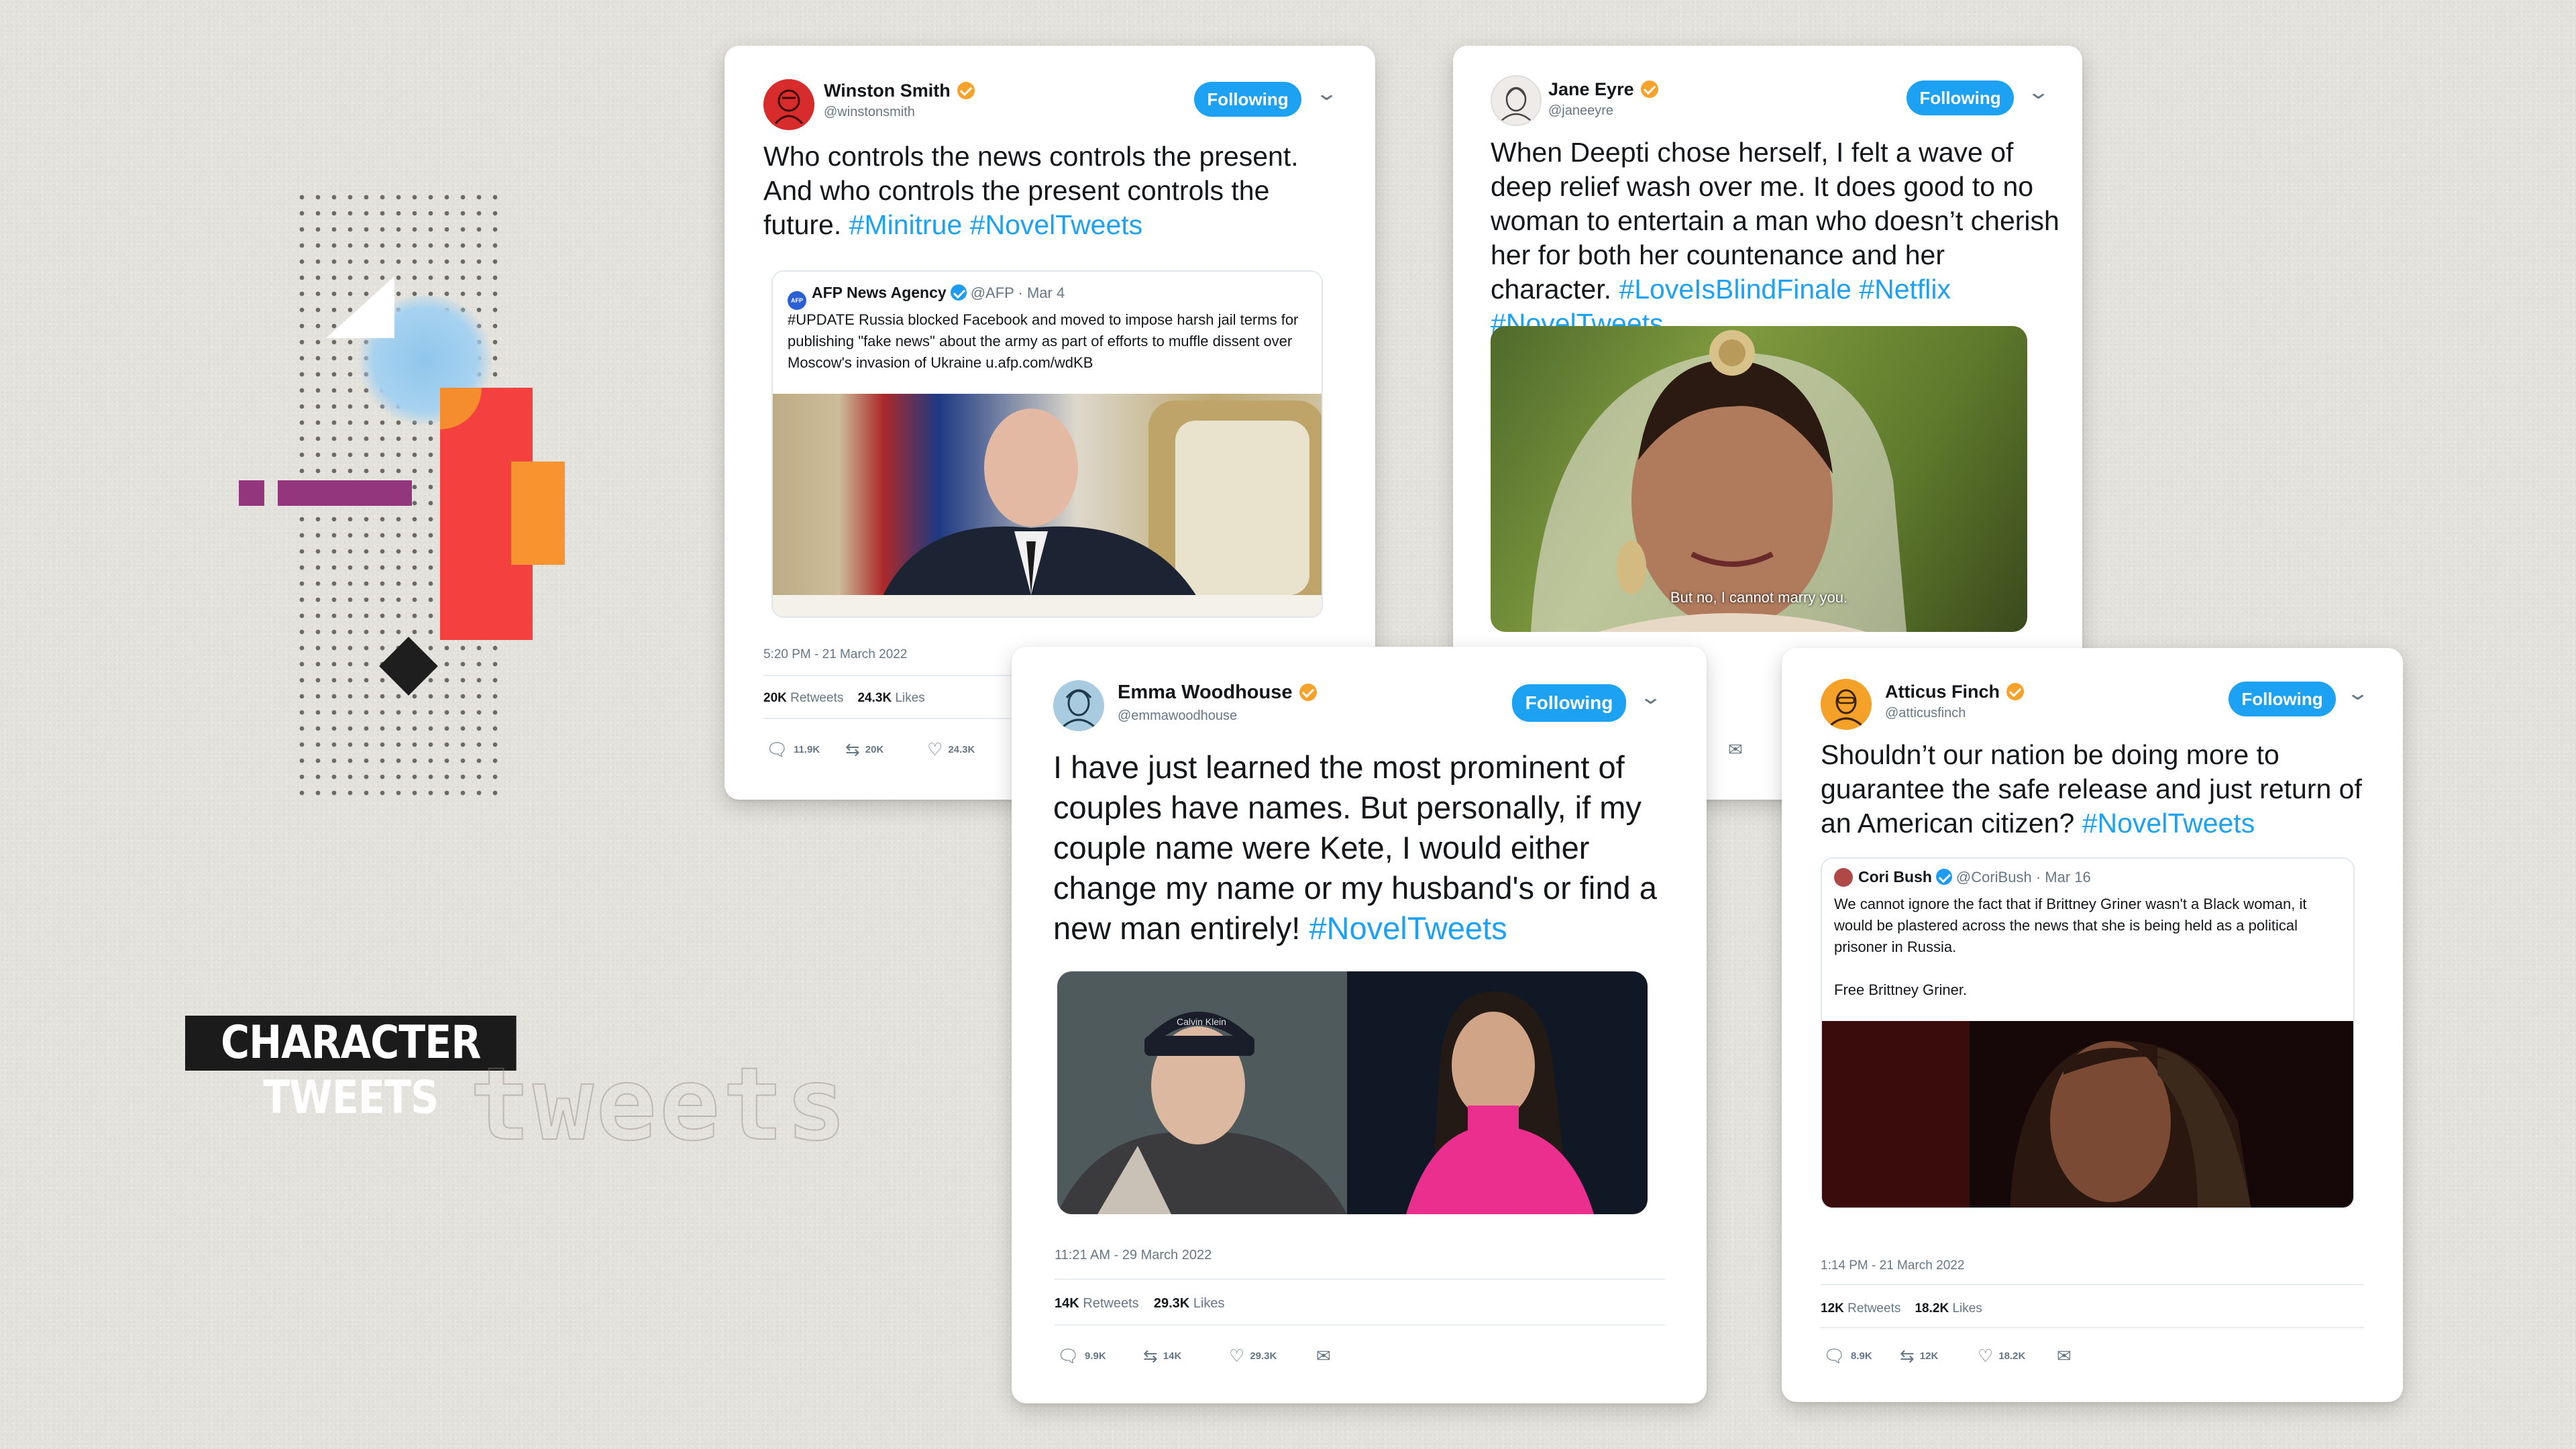 Image resolution: width=2576 pixels, height=1449 pixels. I want to click on tweet-timestamp: 1:14 PM - 21 March 2022, so click(1892, 1265).